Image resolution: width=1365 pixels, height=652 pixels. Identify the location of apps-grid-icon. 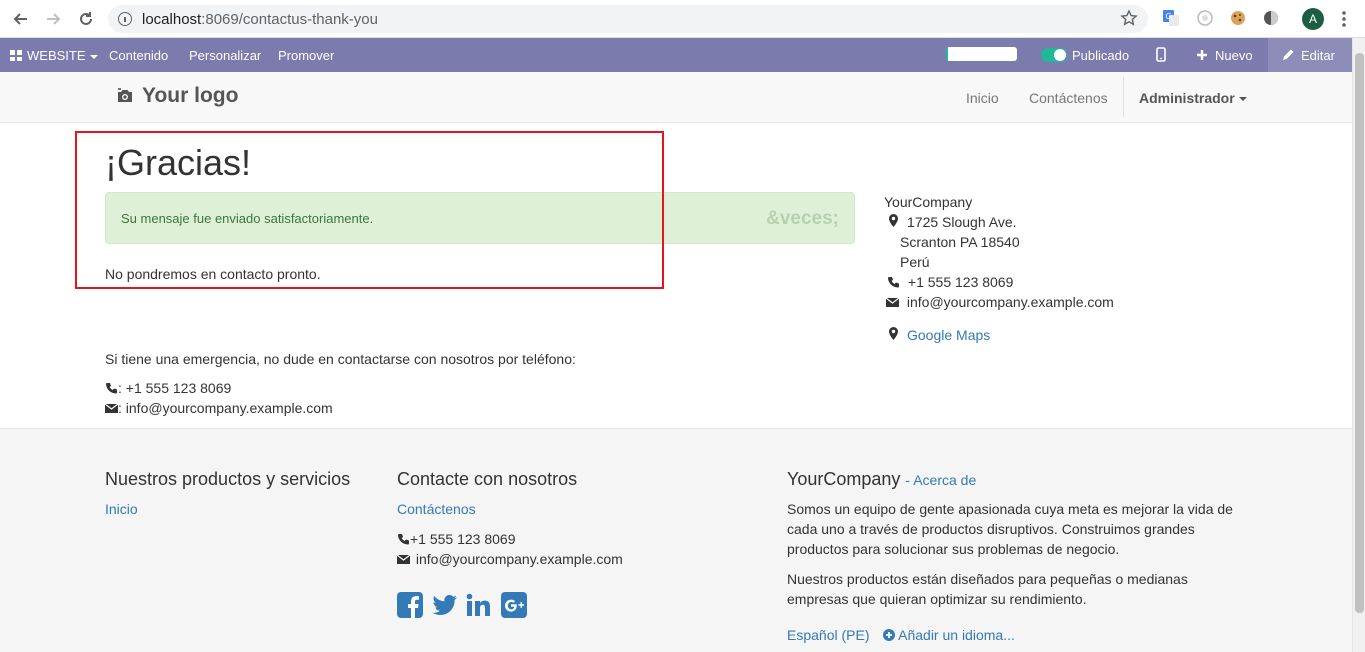
(16, 55).